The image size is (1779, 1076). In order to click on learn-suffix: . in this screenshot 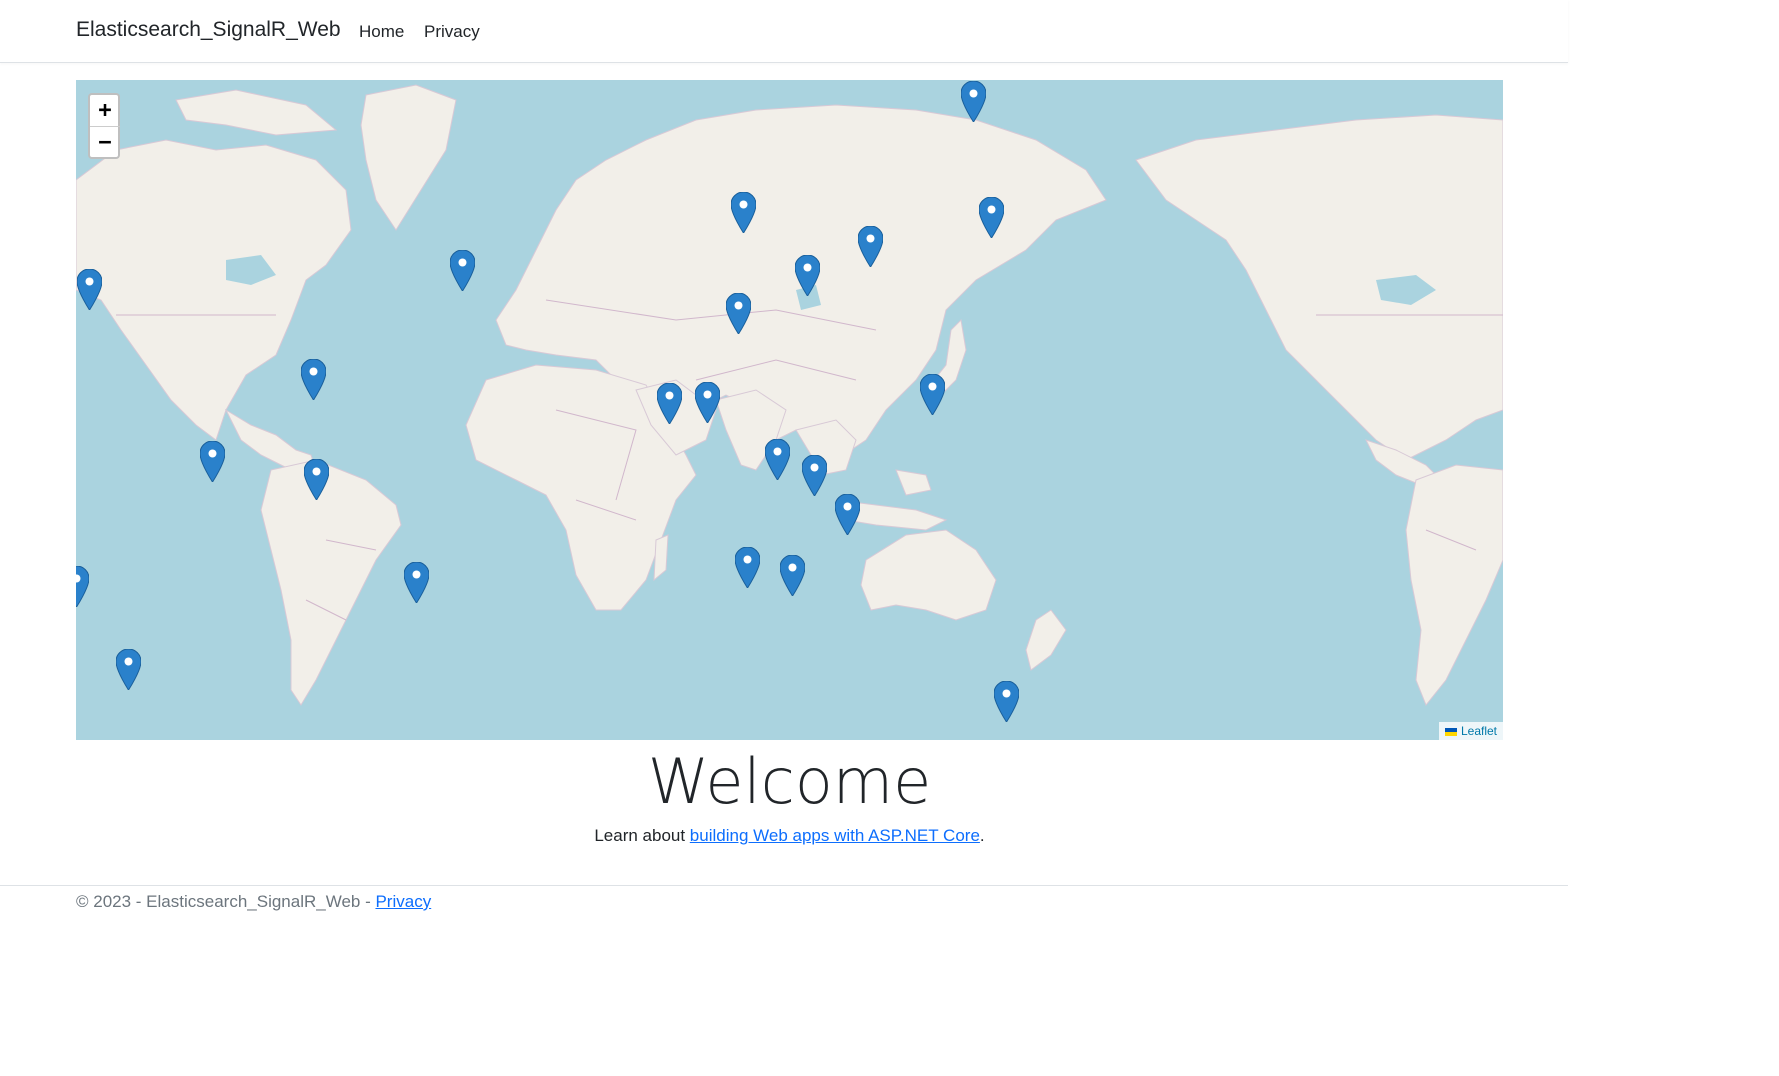, I will do `click(982, 835)`.